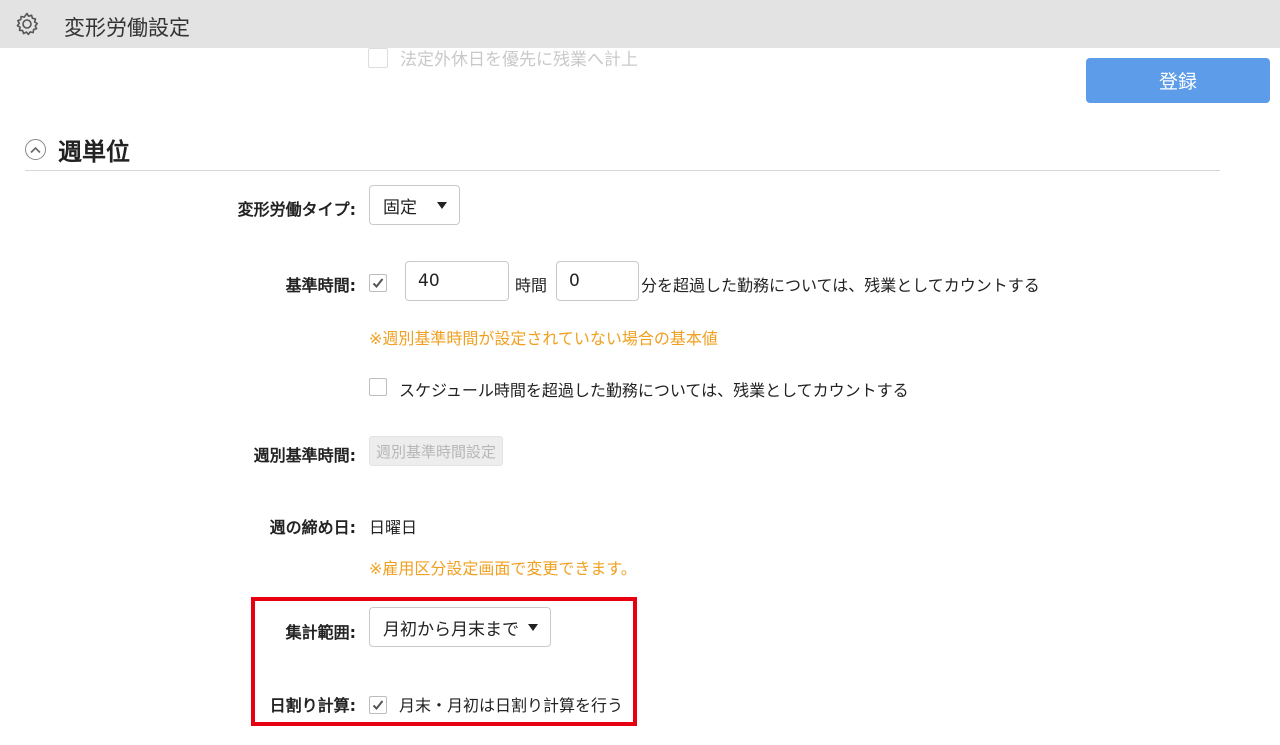 The height and width of the screenshot is (745, 1280). I want to click on schedule-time-checkbox, so click(378, 387).